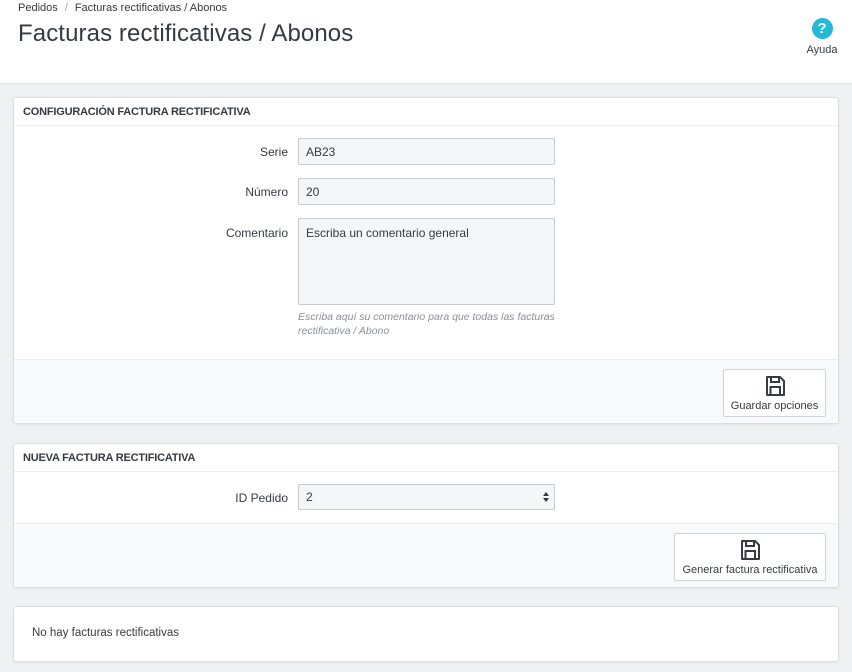  What do you see at coordinates (266, 192) in the screenshot?
I see `numero-label: Número` at bounding box center [266, 192].